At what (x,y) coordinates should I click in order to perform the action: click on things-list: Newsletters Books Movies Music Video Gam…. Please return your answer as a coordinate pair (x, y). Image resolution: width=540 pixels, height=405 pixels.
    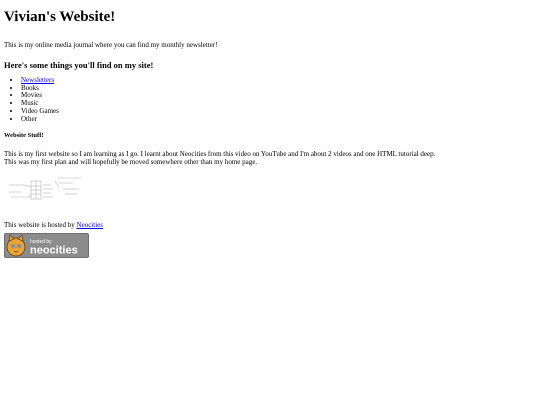
    Looking at the image, I should click on (270, 100).